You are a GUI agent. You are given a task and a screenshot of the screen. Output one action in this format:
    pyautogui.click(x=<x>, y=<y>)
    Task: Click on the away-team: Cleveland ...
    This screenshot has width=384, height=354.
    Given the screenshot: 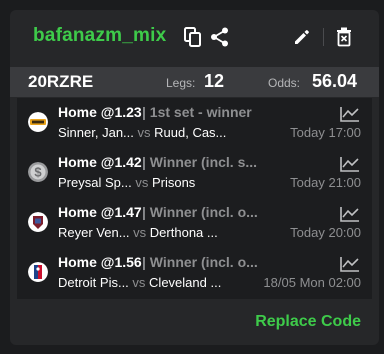 What is the action you would take?
    pyautogui.click(x=185, y=282)
    